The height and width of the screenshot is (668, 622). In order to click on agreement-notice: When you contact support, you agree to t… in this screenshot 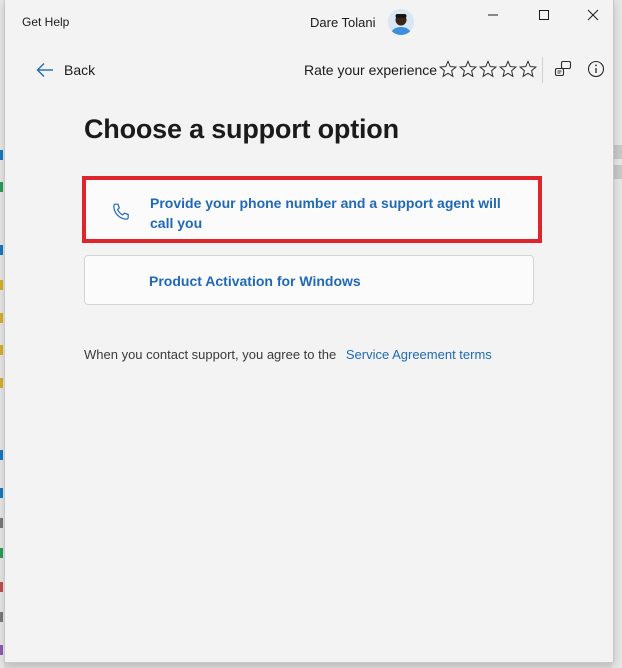, I will do `click(288, 354)`.